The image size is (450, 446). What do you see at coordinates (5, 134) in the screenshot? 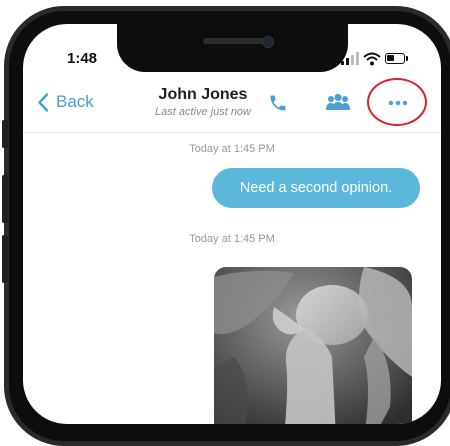
I see `side-button` at bounding box center [5, 134].